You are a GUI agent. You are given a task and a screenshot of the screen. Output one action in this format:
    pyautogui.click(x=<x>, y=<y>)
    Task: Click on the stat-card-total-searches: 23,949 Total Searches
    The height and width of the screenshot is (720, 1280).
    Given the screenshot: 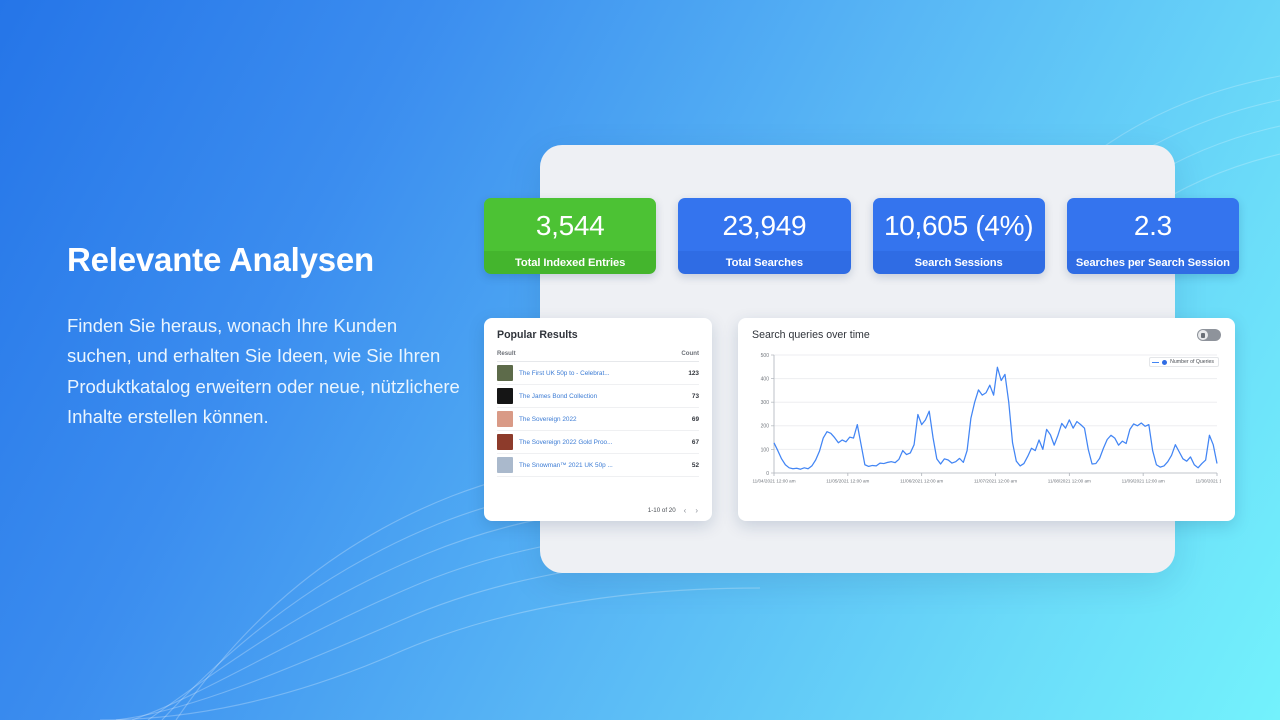 What is the action you would take?
    pyautogui.click(x=764, y=236)
    